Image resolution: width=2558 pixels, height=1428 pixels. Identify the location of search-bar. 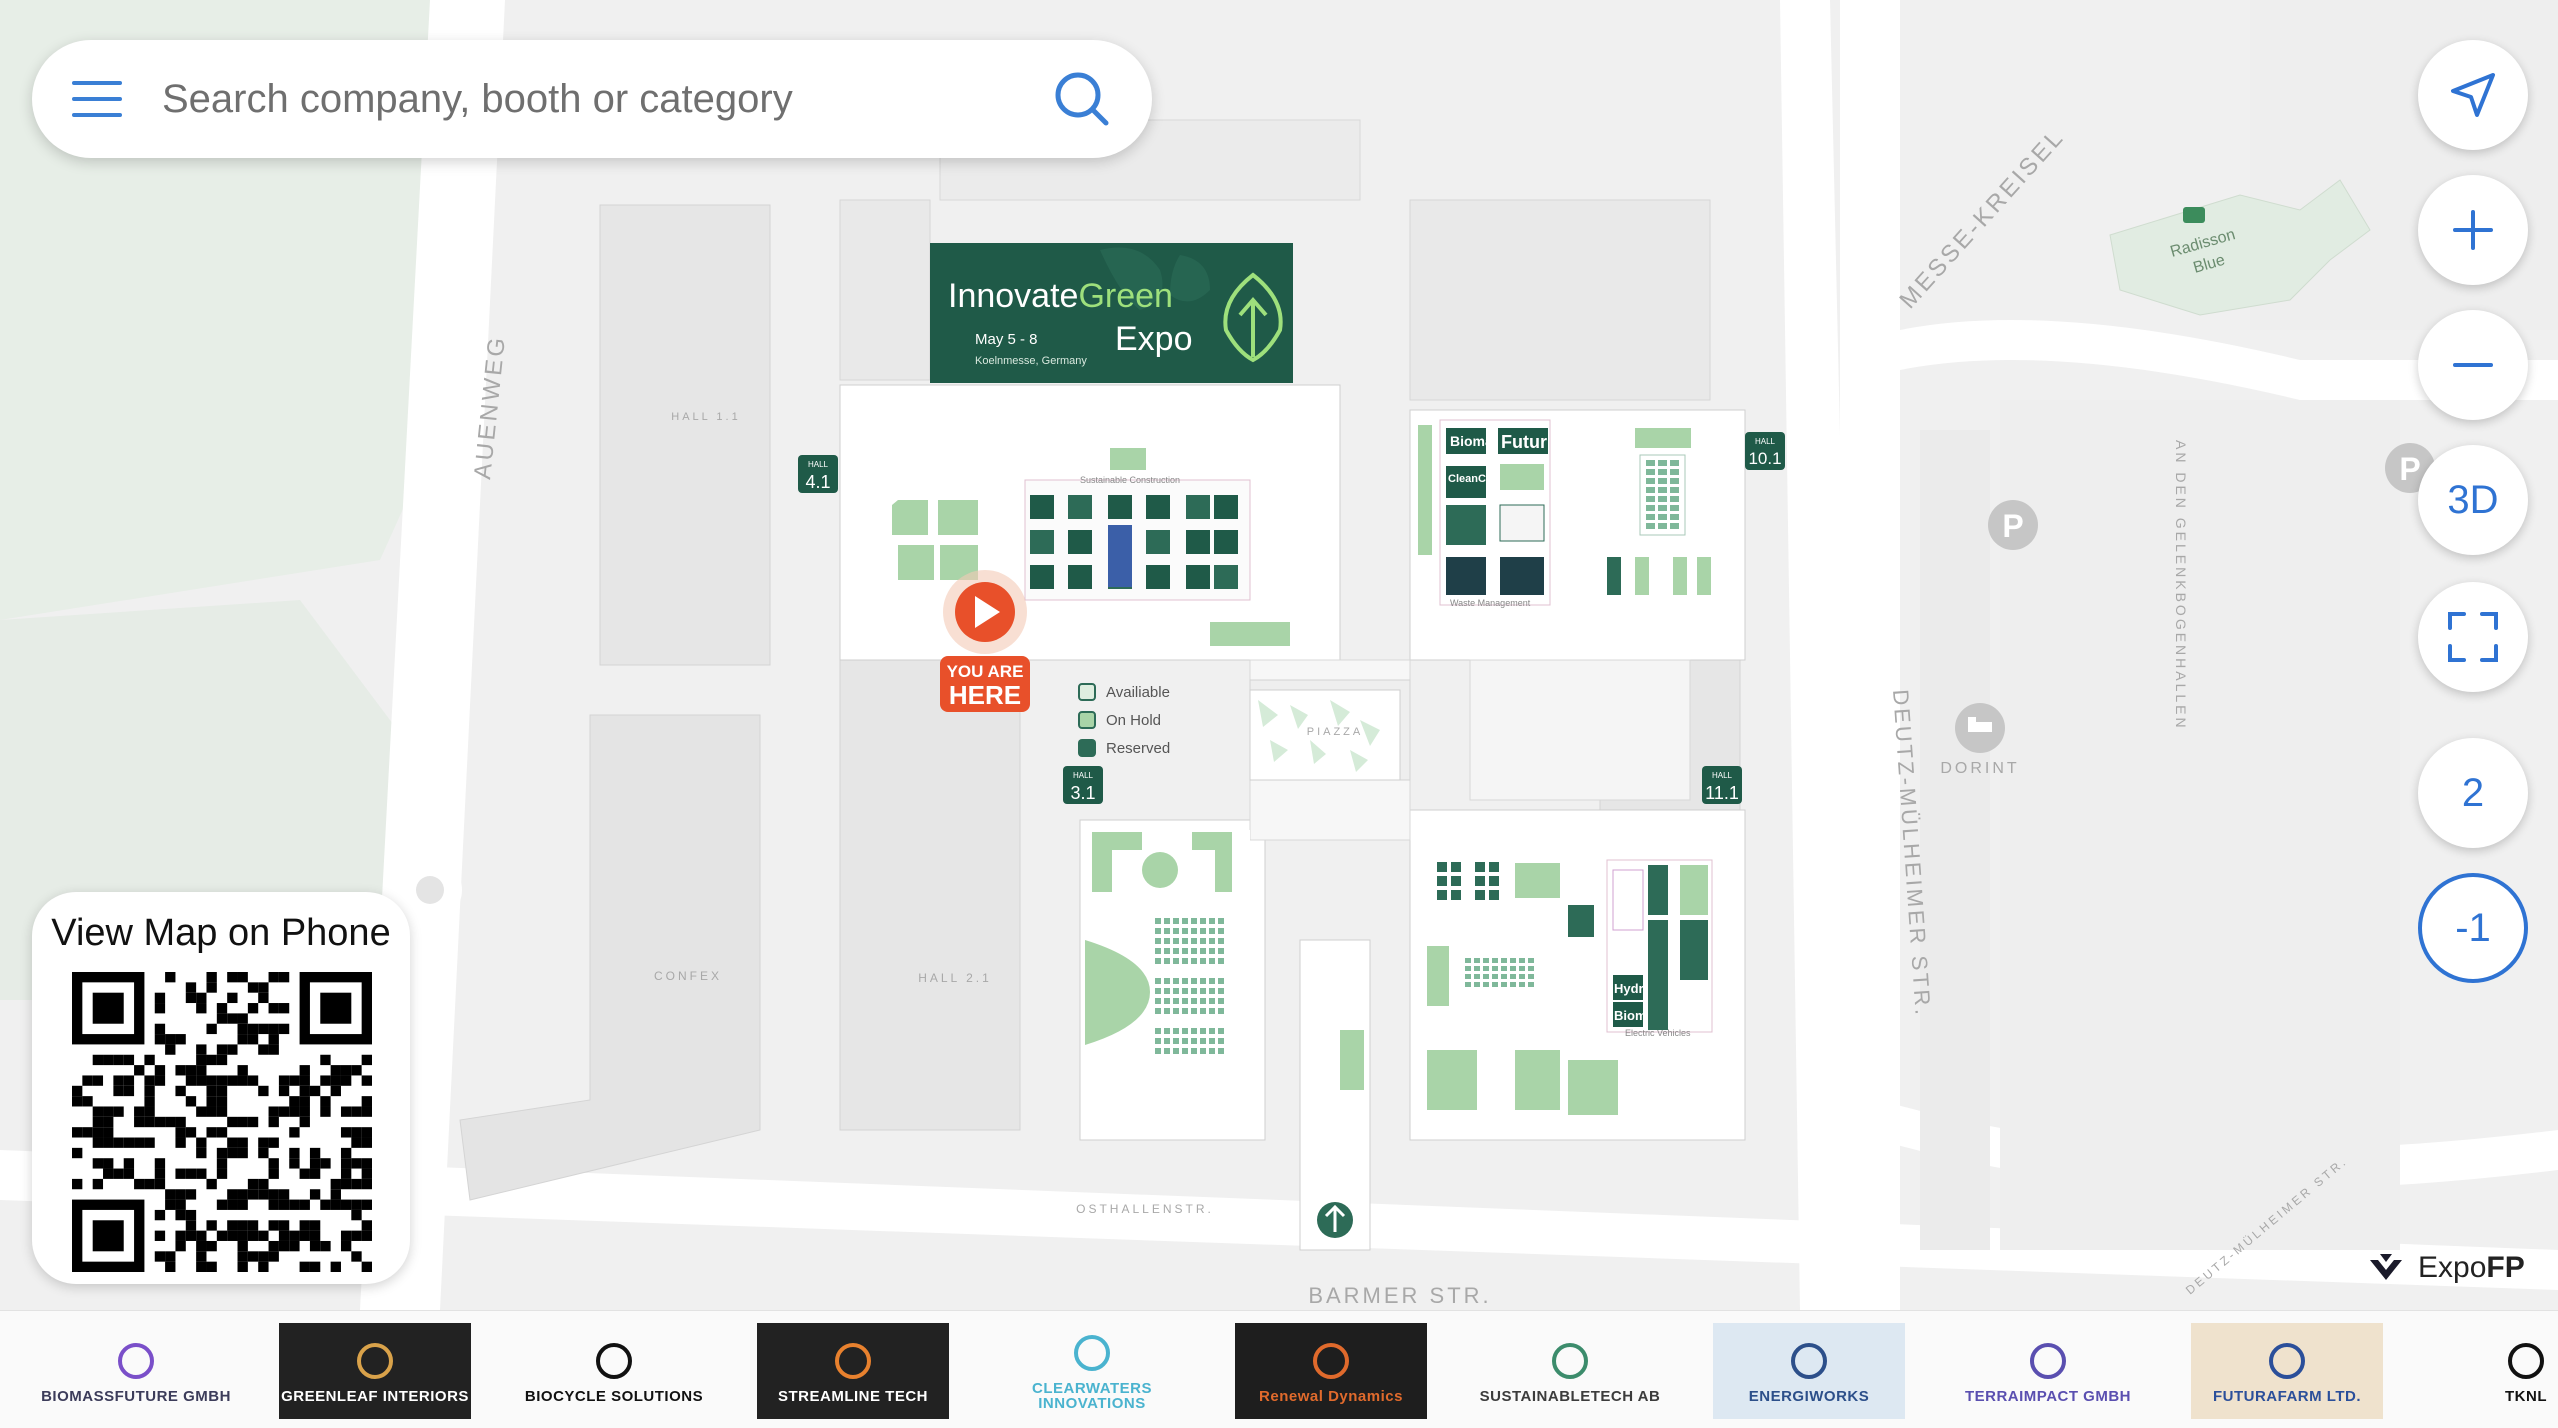
(592, 99).